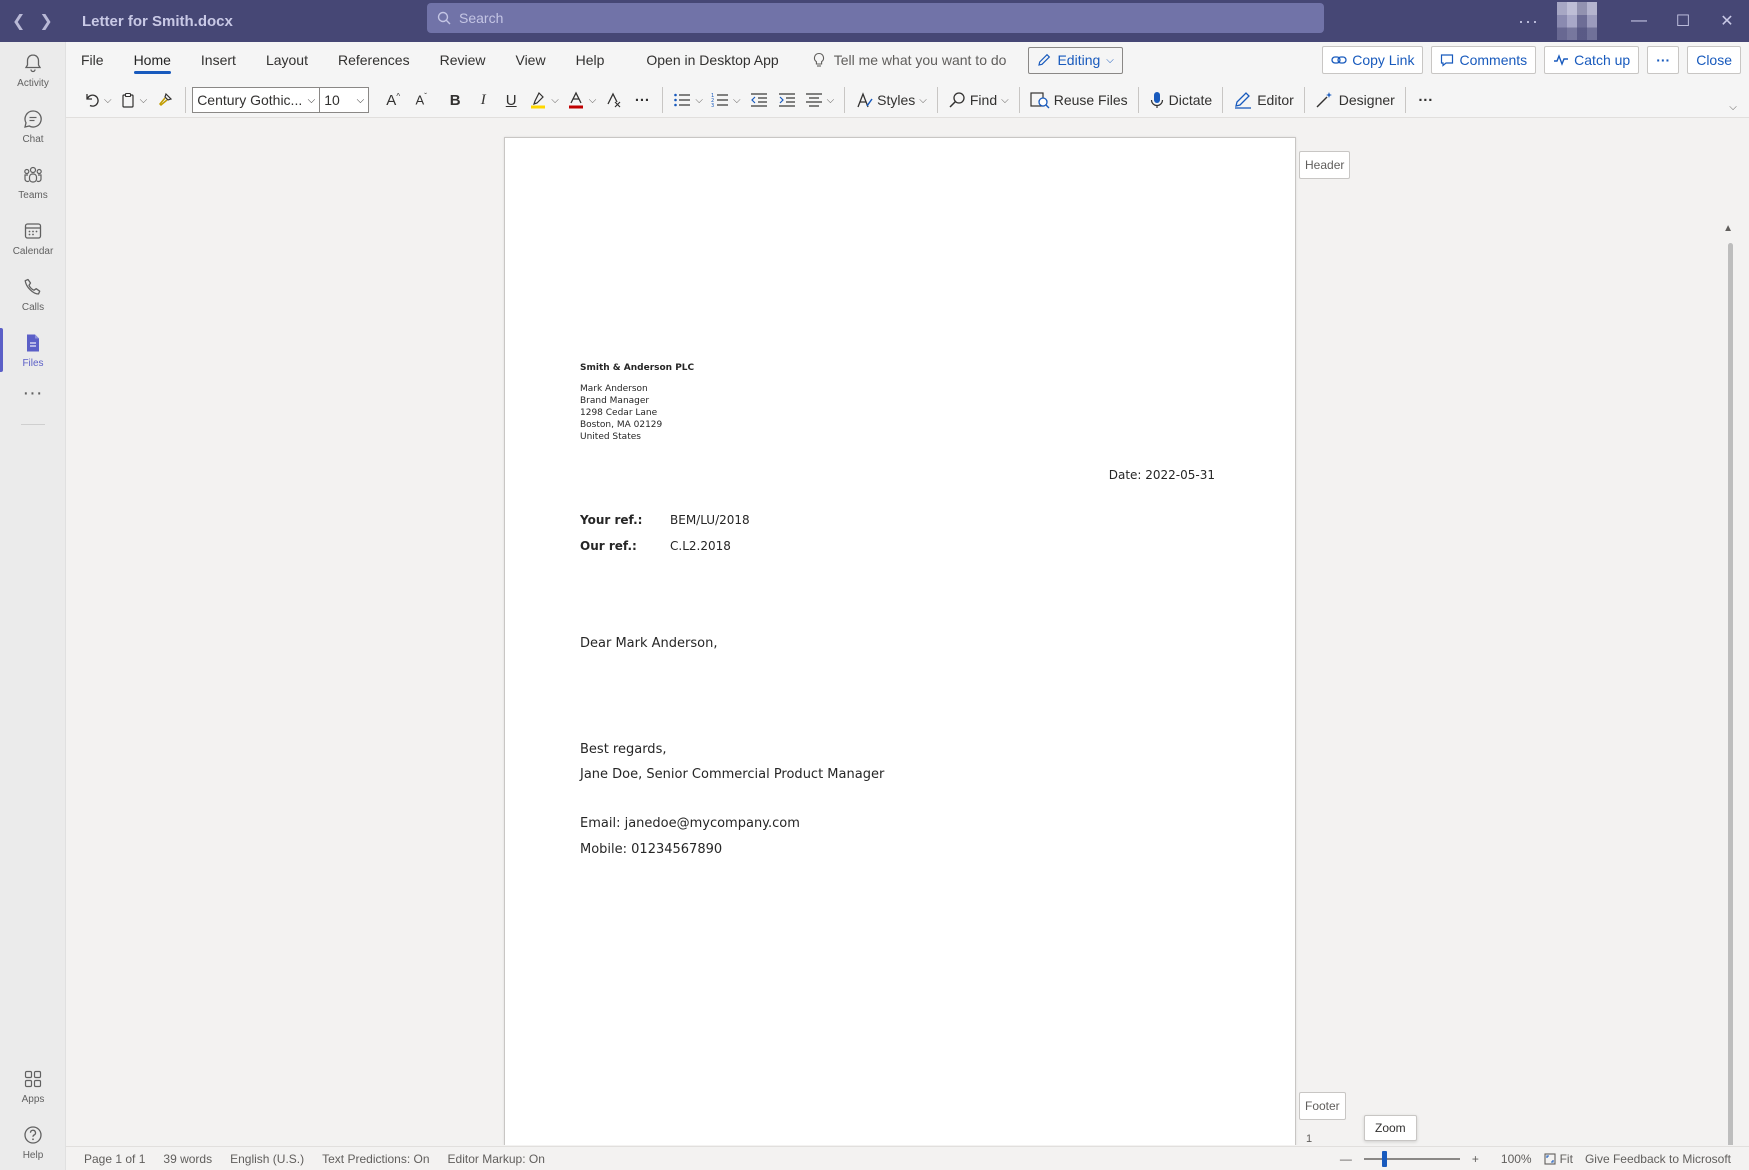  I want to click on rail-item-help: Help, so click(33, 1142).